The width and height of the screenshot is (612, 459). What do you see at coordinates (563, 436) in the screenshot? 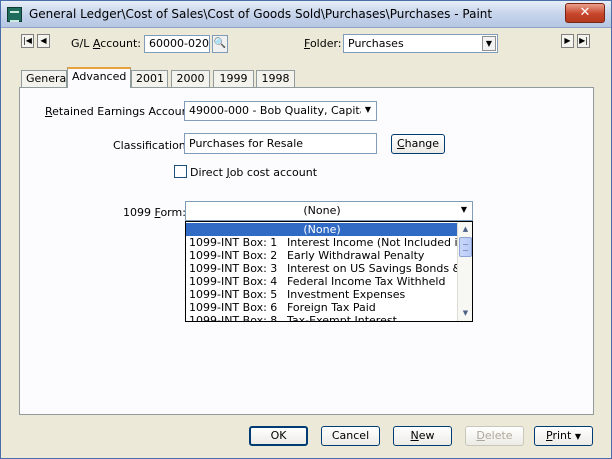
I see `print-button: Print ▼` at bounding box center [563, 436].